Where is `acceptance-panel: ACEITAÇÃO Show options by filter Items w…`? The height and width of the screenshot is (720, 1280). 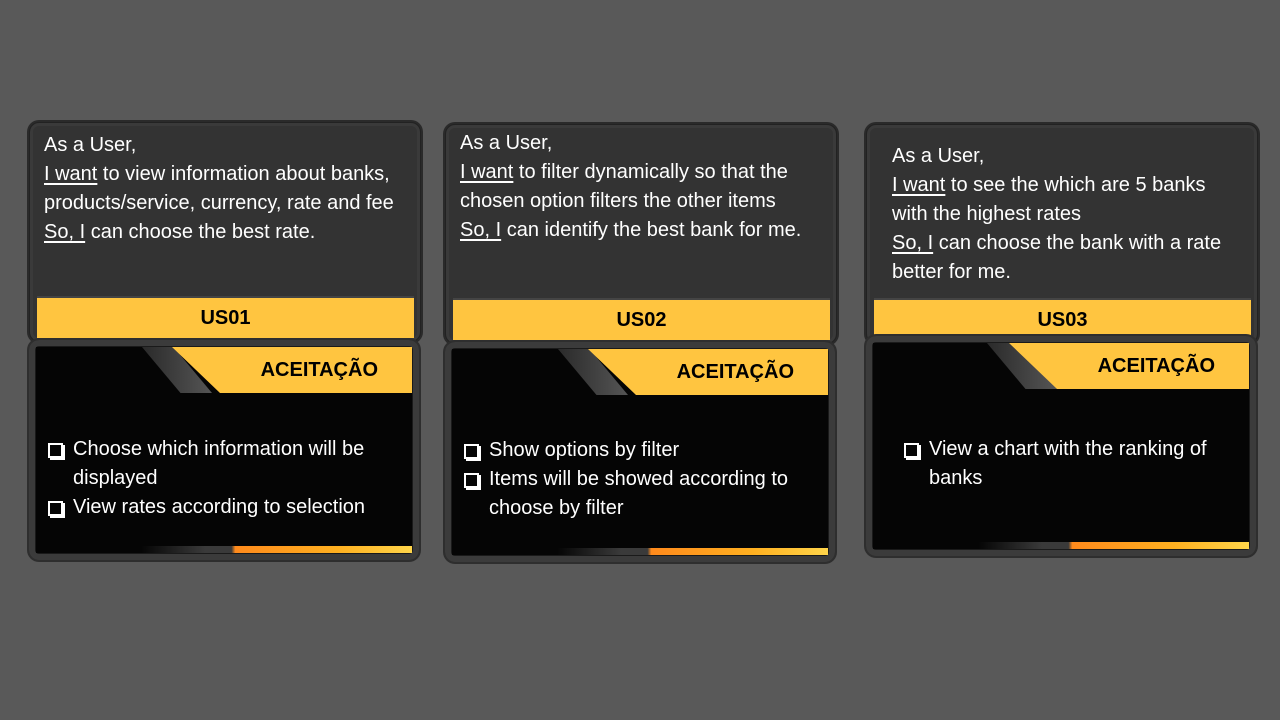
acceptance-panel: ACEITAÇÃO Show options by filter Items w… is located at coordinates (640, 452).